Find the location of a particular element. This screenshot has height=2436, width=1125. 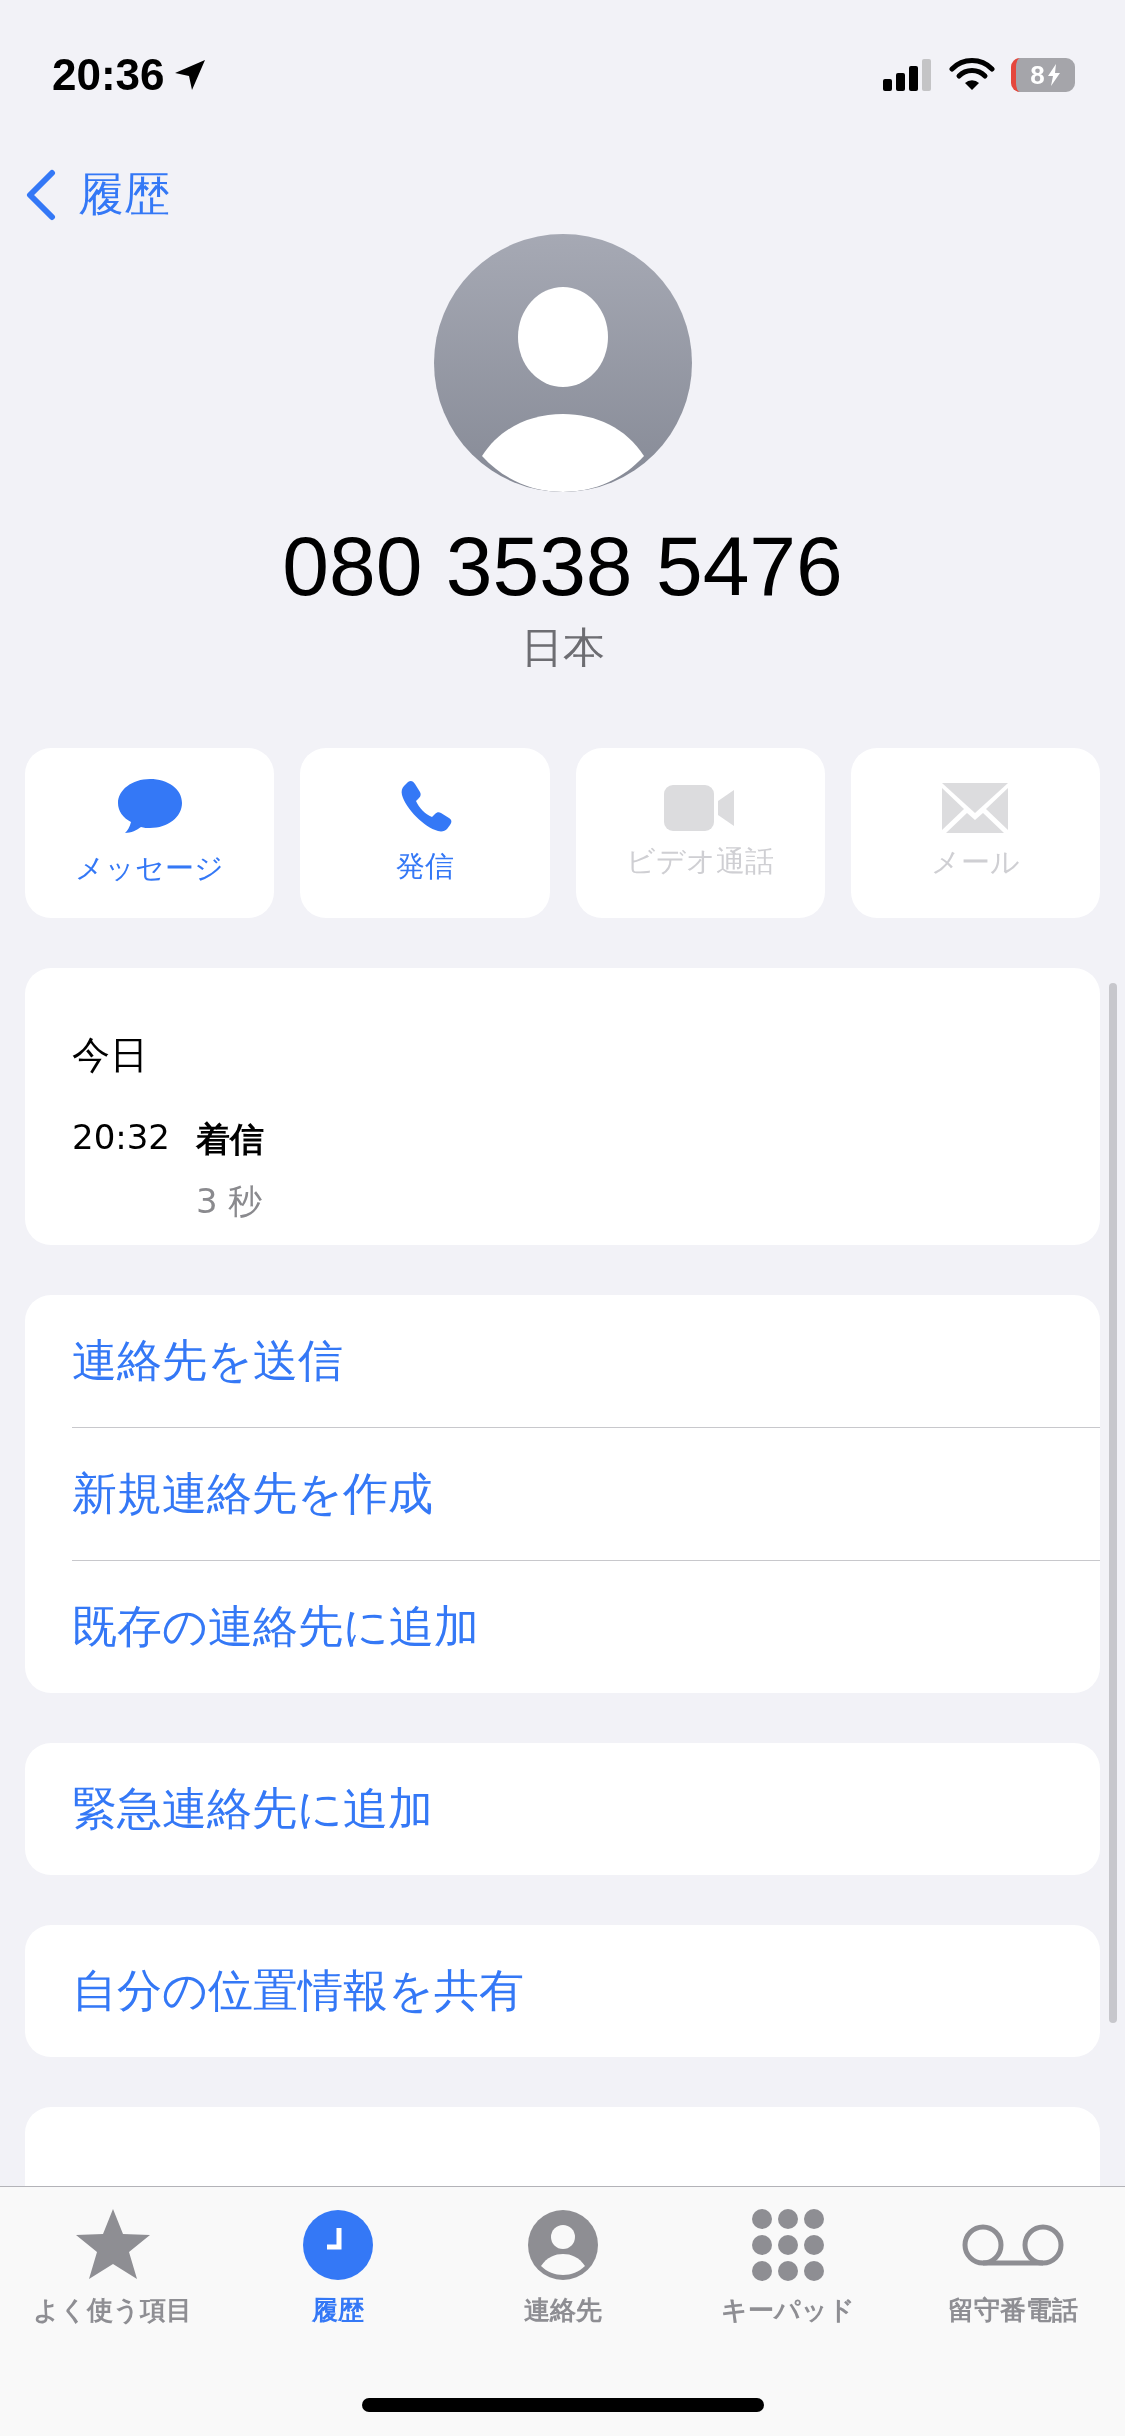

call-time: 20:32 is located at coordinates (121, 1138).